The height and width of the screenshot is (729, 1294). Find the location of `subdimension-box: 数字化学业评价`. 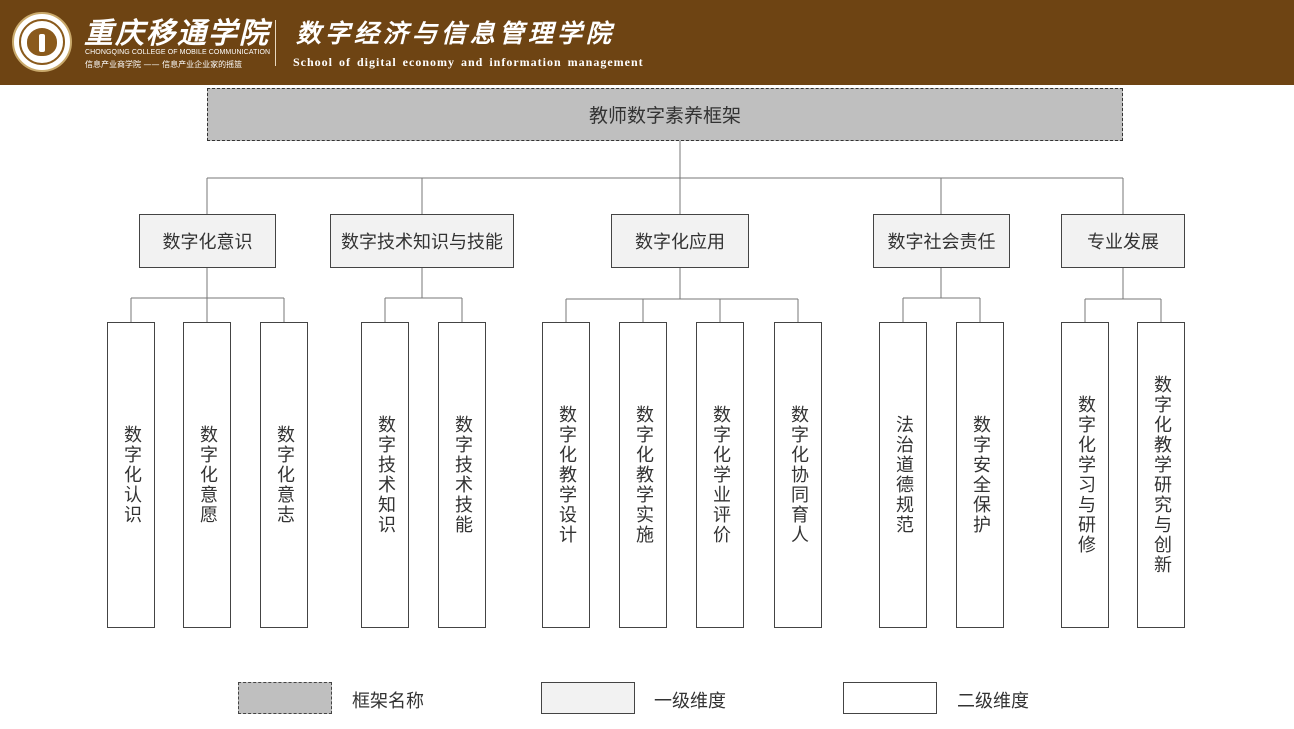

subdimension-box: 数字化学业评价 is located at coordinates (720, 475).